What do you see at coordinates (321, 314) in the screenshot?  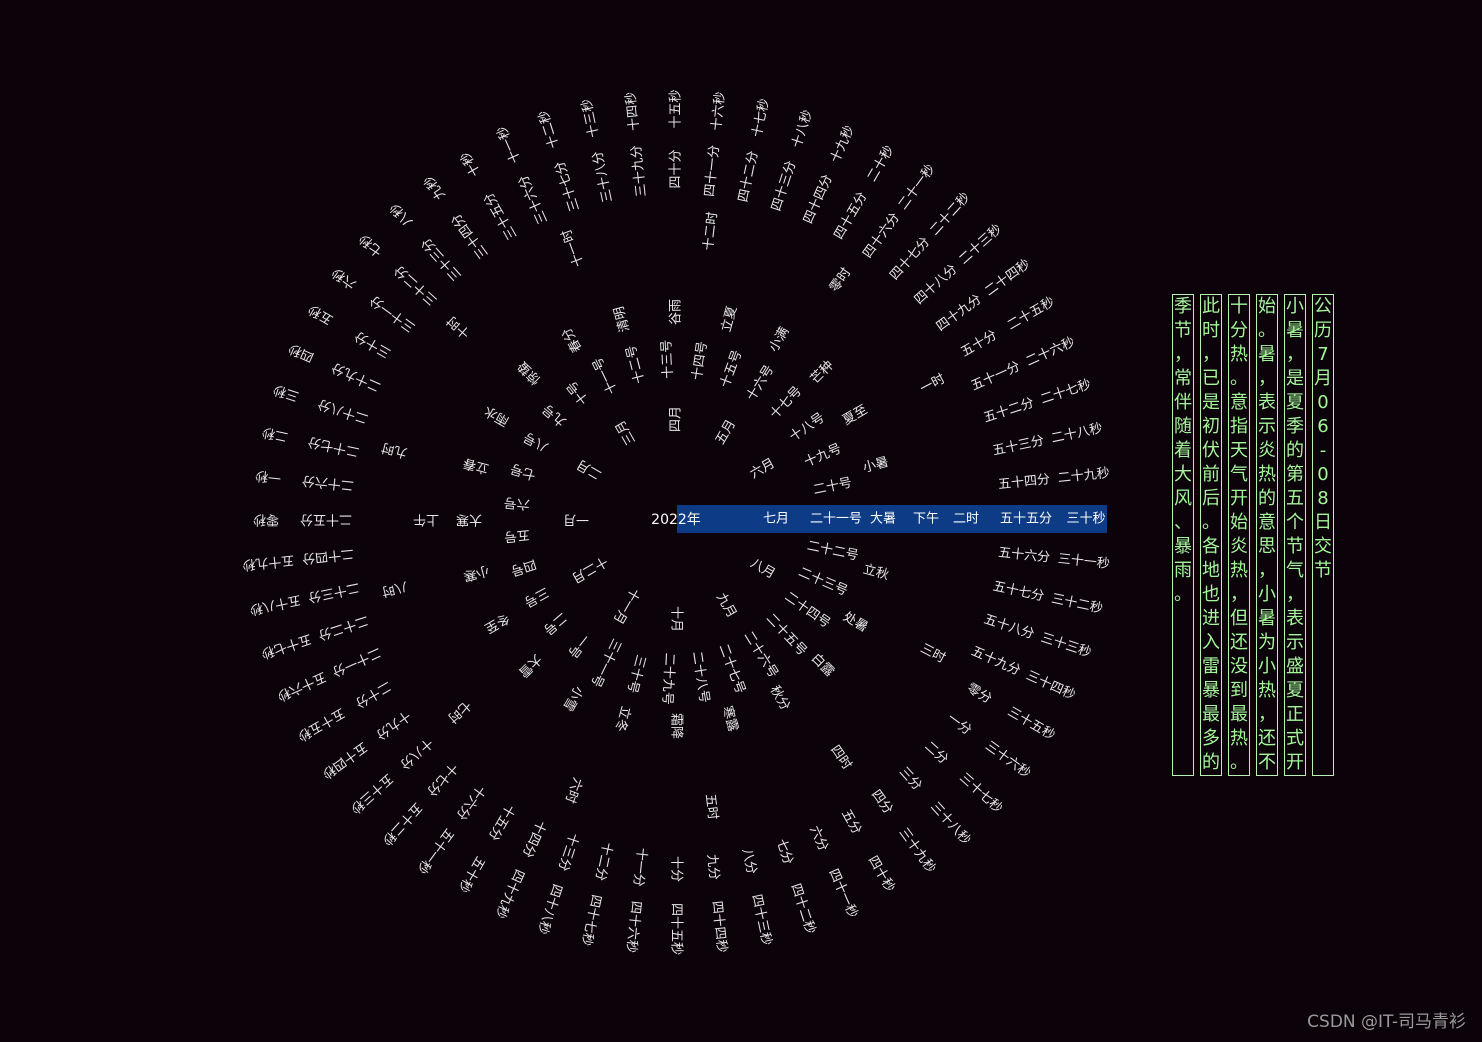 I see `second-label: 五秒` at bounding box center [321, 314].